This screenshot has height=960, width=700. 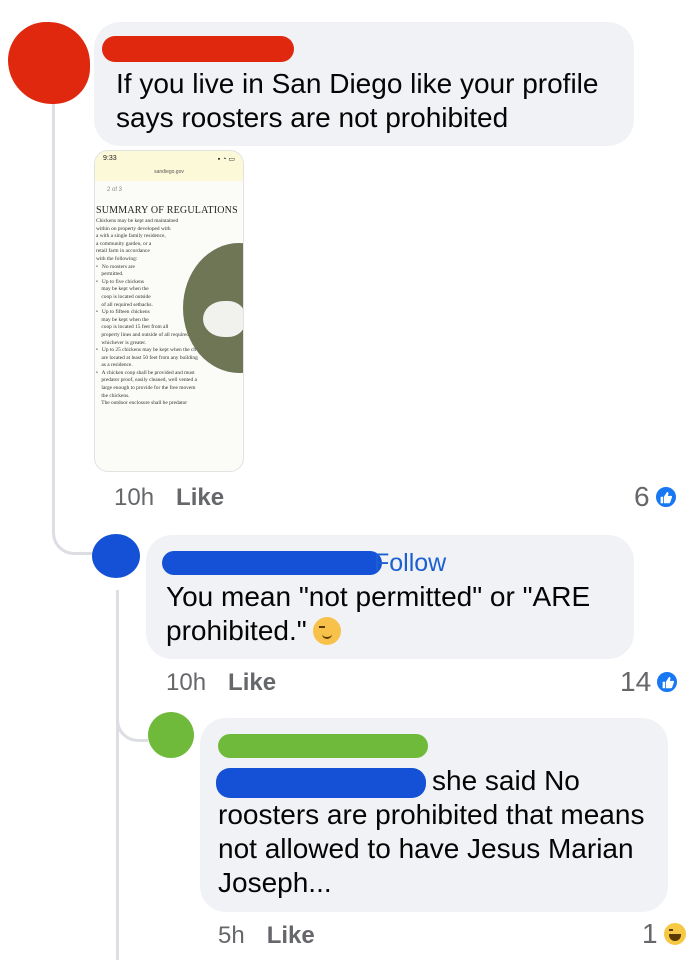 I want to click on reaction-summary-3: 1, so click(x=665, y=934).